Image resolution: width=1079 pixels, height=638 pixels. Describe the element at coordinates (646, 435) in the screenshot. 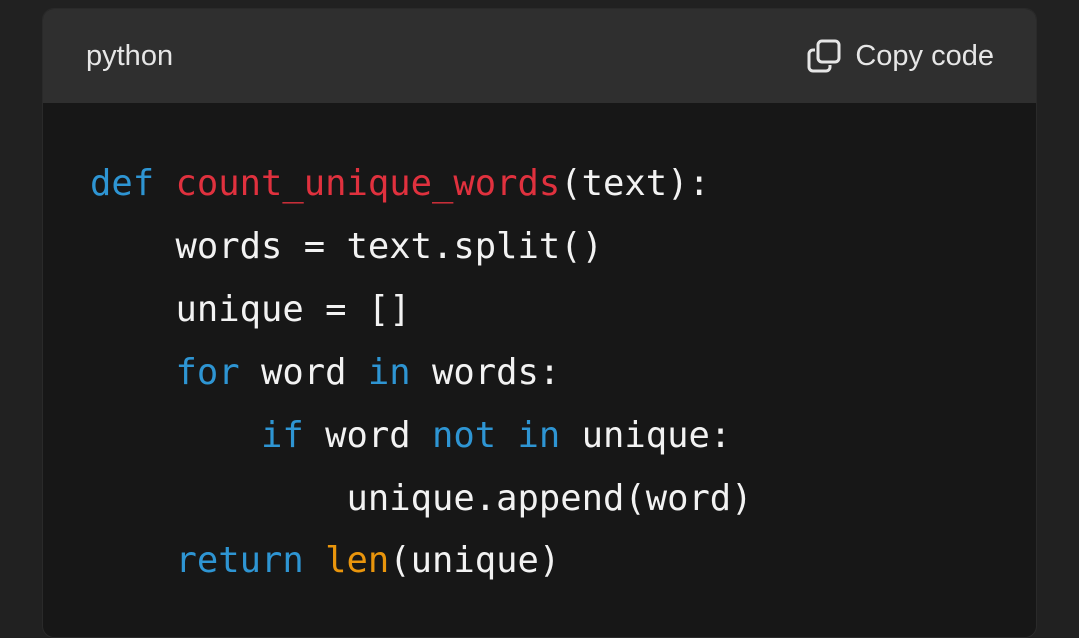

I see `code-token: unique:` at that location.